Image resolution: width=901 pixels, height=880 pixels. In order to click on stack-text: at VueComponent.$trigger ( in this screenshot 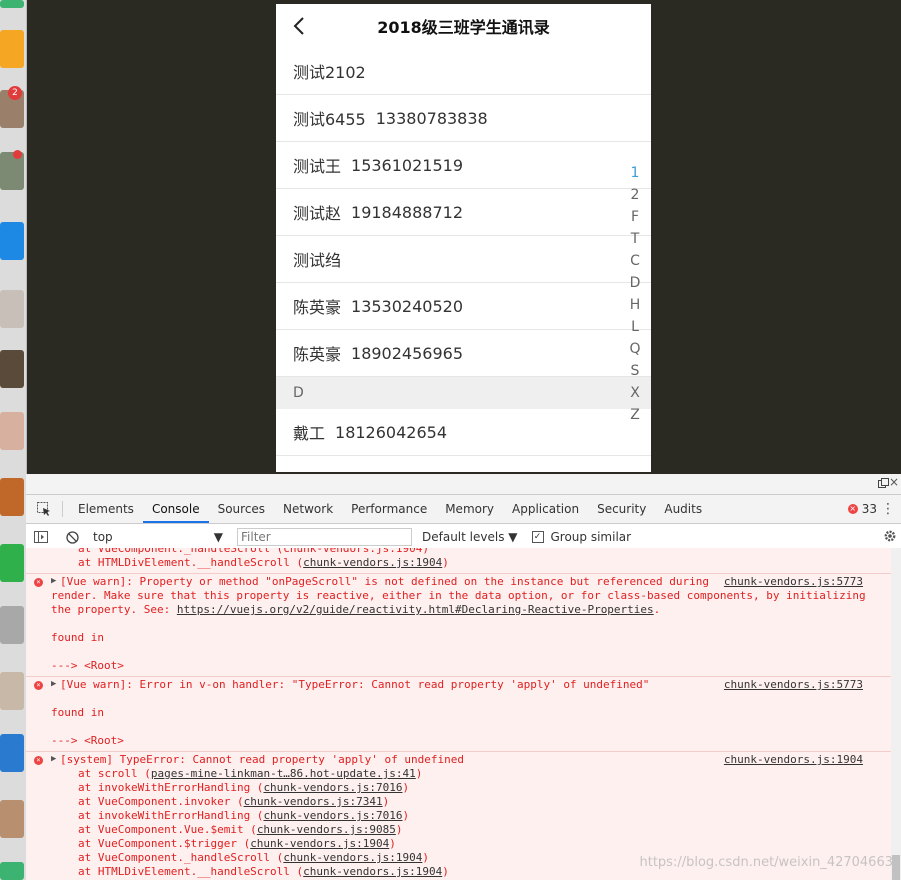, I will do `click(164, 843)`.